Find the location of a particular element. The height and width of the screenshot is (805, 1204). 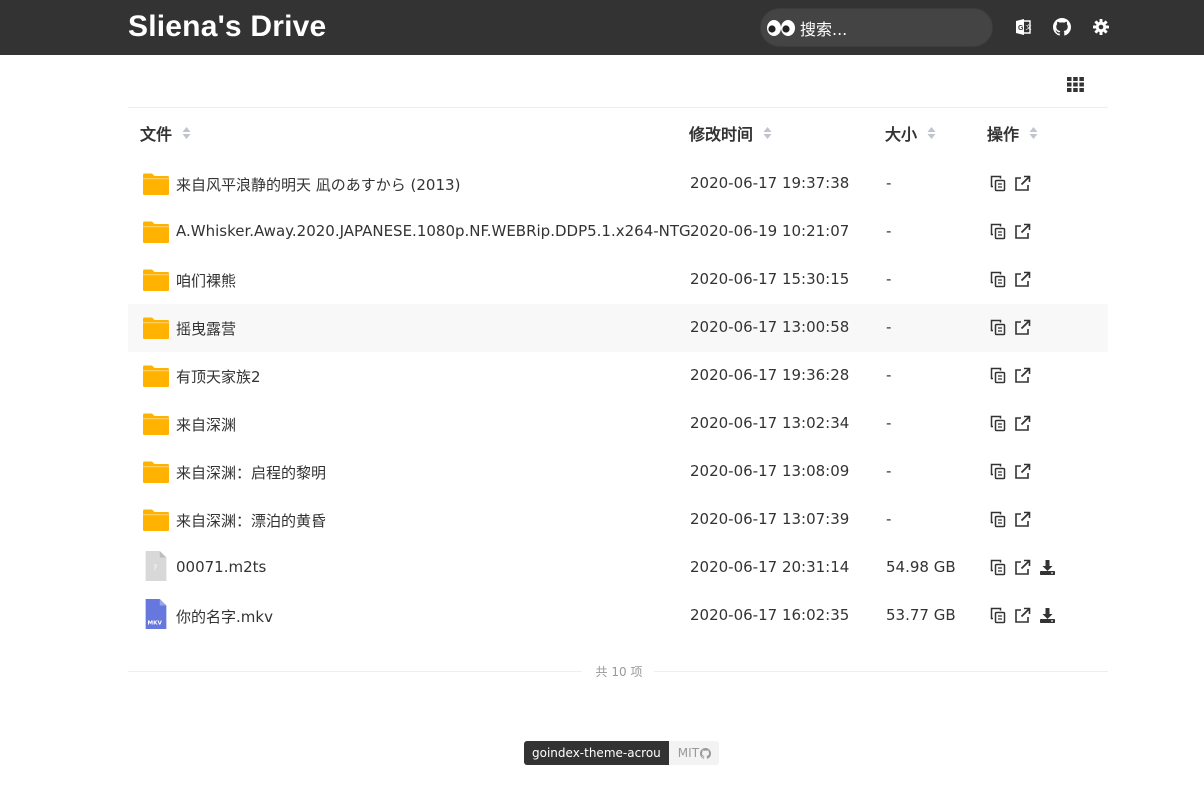

modified-time: 2020-06-19 10:21:07 is located at coordinates (770, 231).